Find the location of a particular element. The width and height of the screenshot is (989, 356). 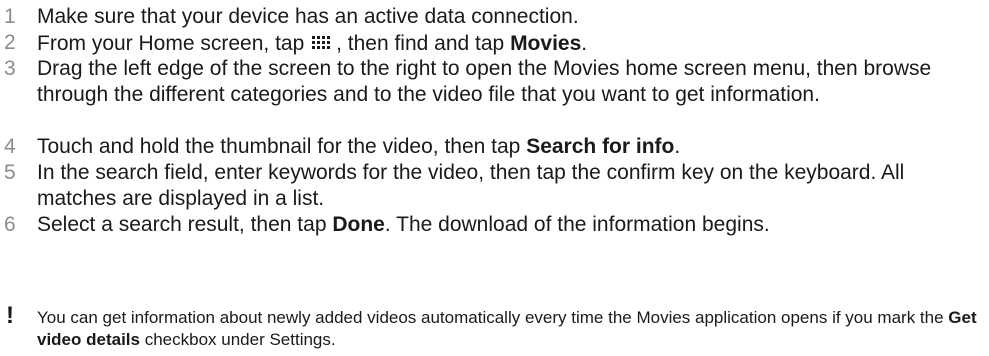

step-number: 3 is located at coordinates (10, 68).